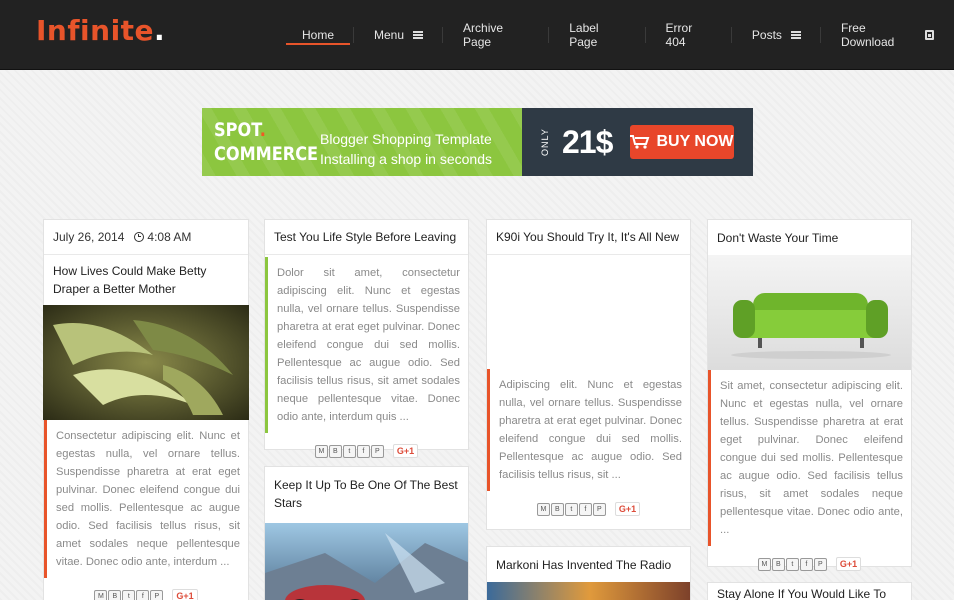  I want to click on post-meta: July 26, 2014 4:08 AM, so click(146, 237).